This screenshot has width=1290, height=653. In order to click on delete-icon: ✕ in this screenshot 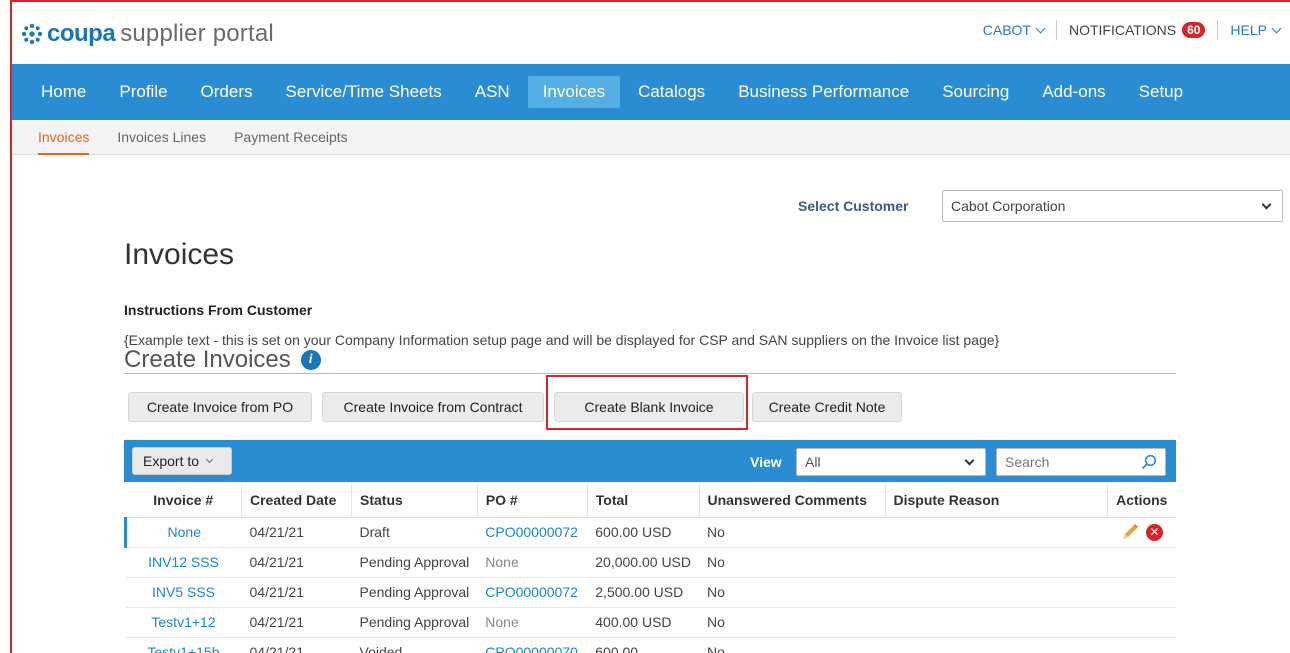, I will do `click(1154, 532)`.